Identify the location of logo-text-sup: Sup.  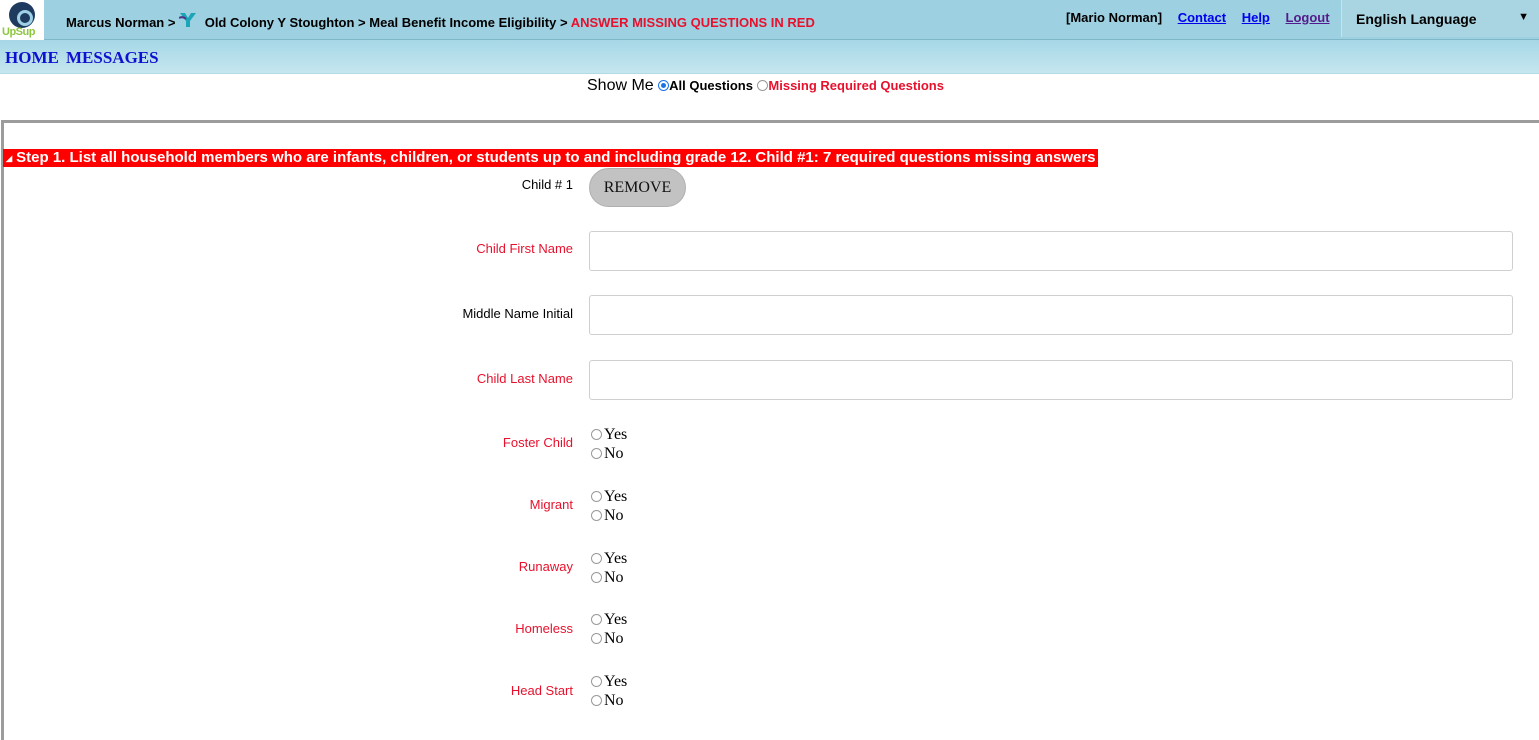
(25, 32).